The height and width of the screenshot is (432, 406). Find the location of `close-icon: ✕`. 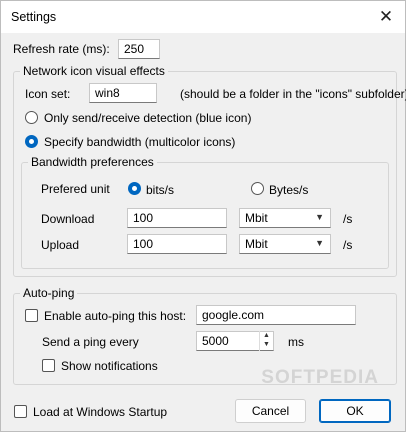

close-icon: ✕ is located at coordinates (386, 16).